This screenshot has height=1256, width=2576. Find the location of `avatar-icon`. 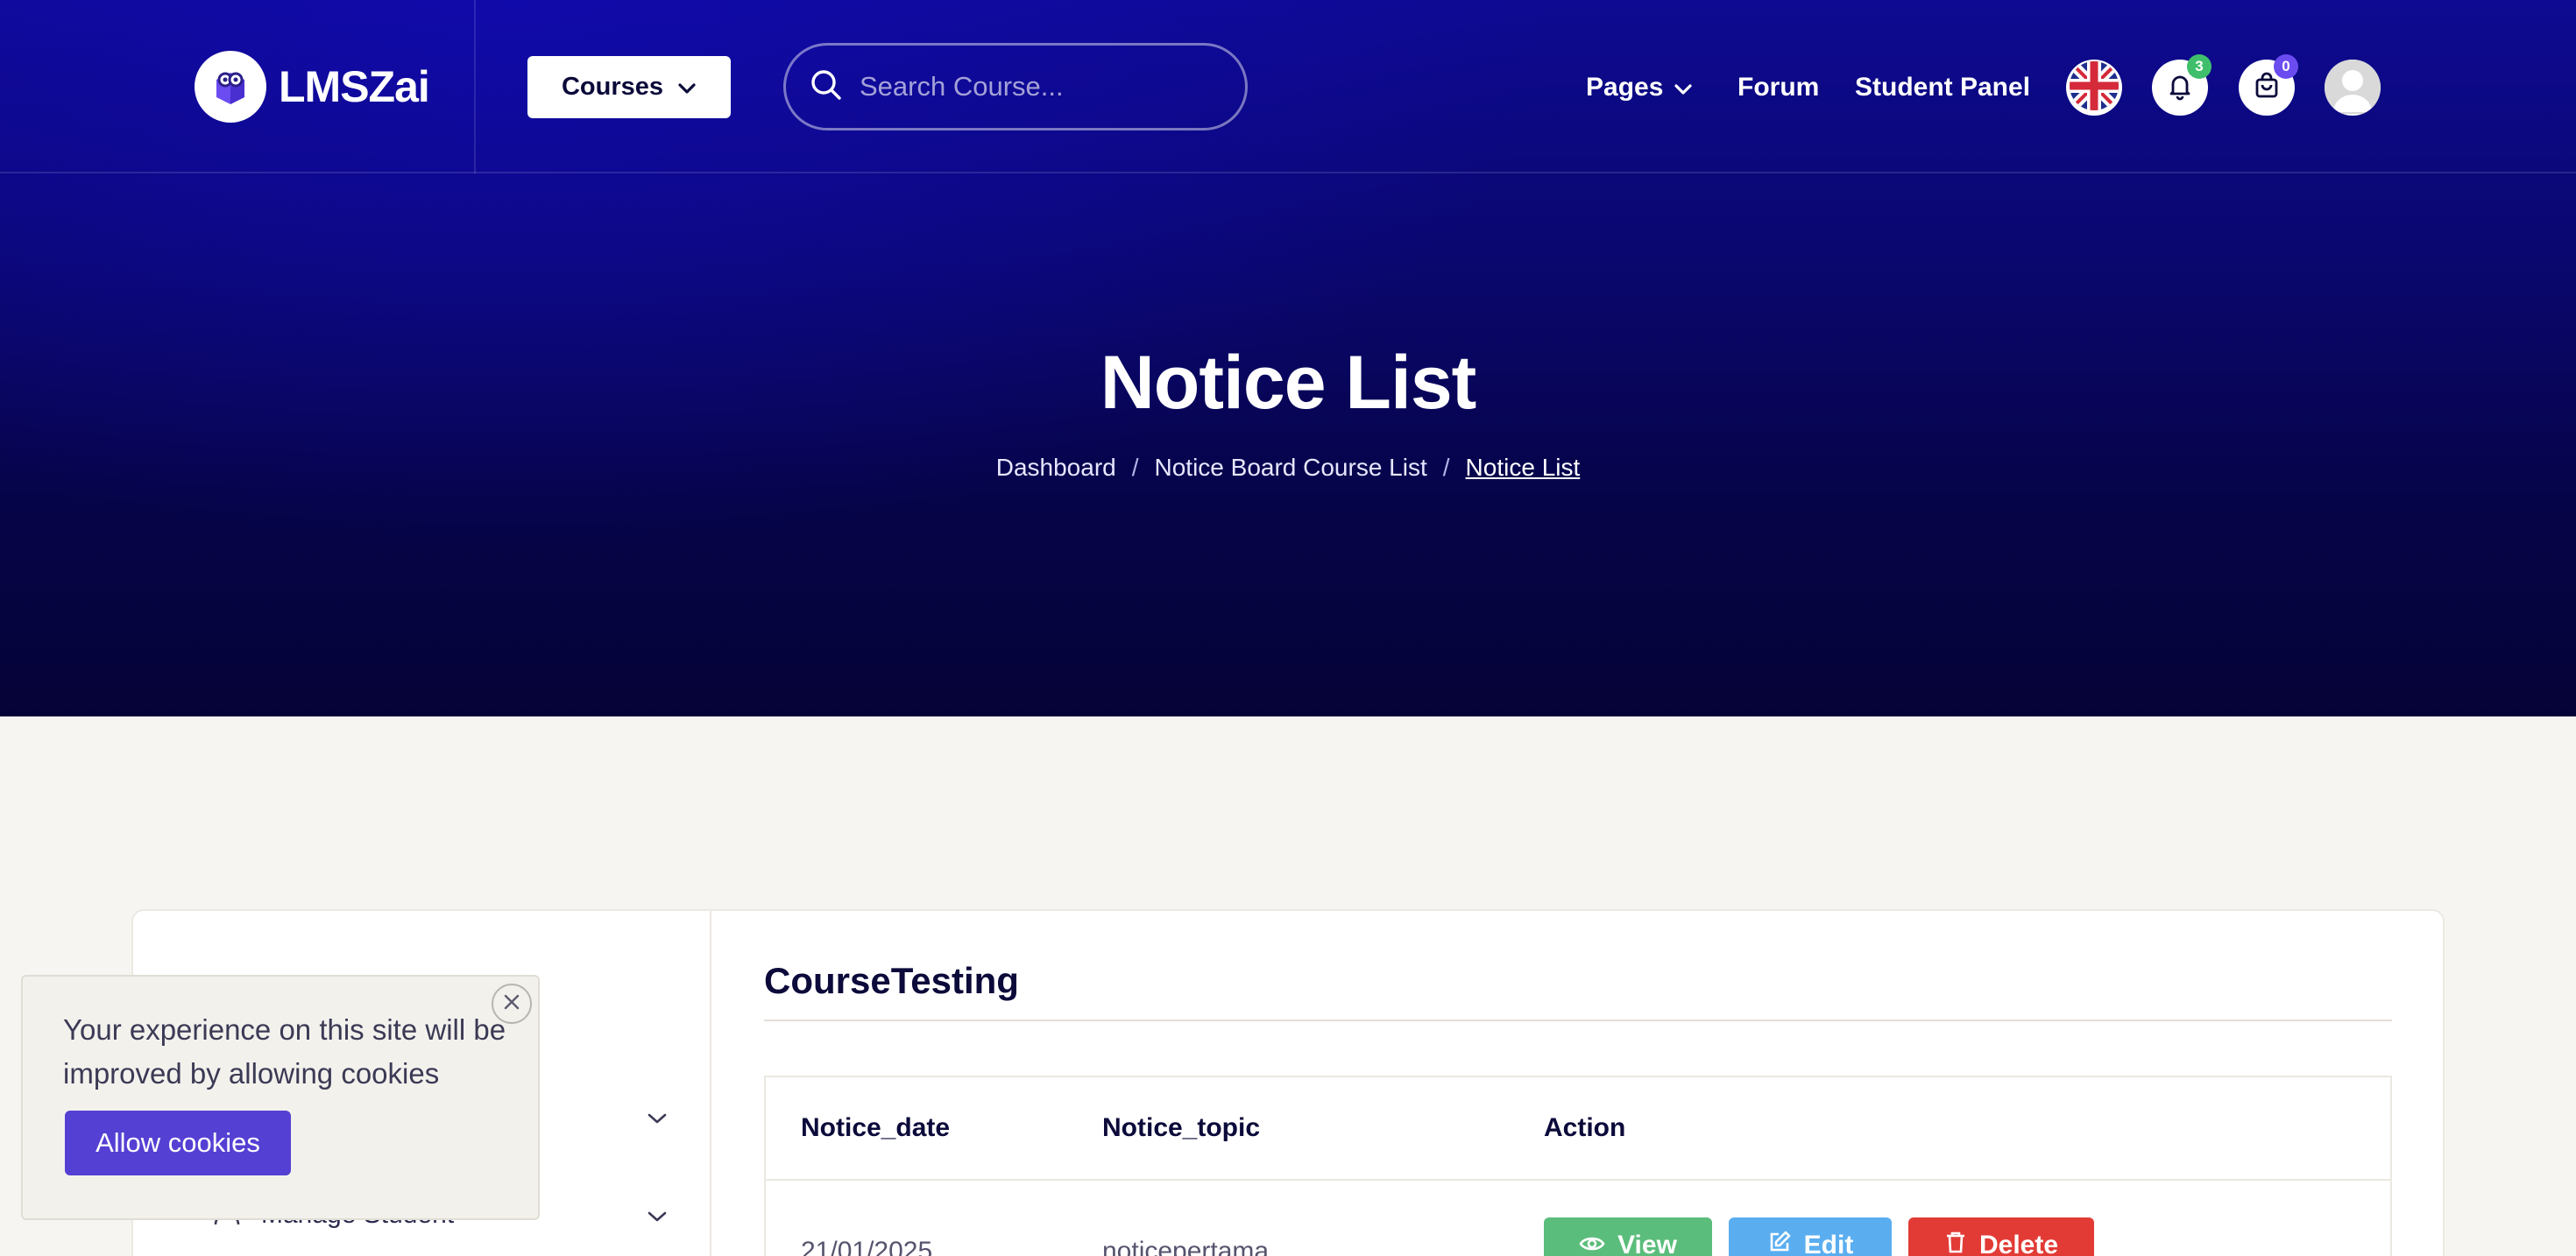

avatar-icon is located at coordinates (2353, 88).